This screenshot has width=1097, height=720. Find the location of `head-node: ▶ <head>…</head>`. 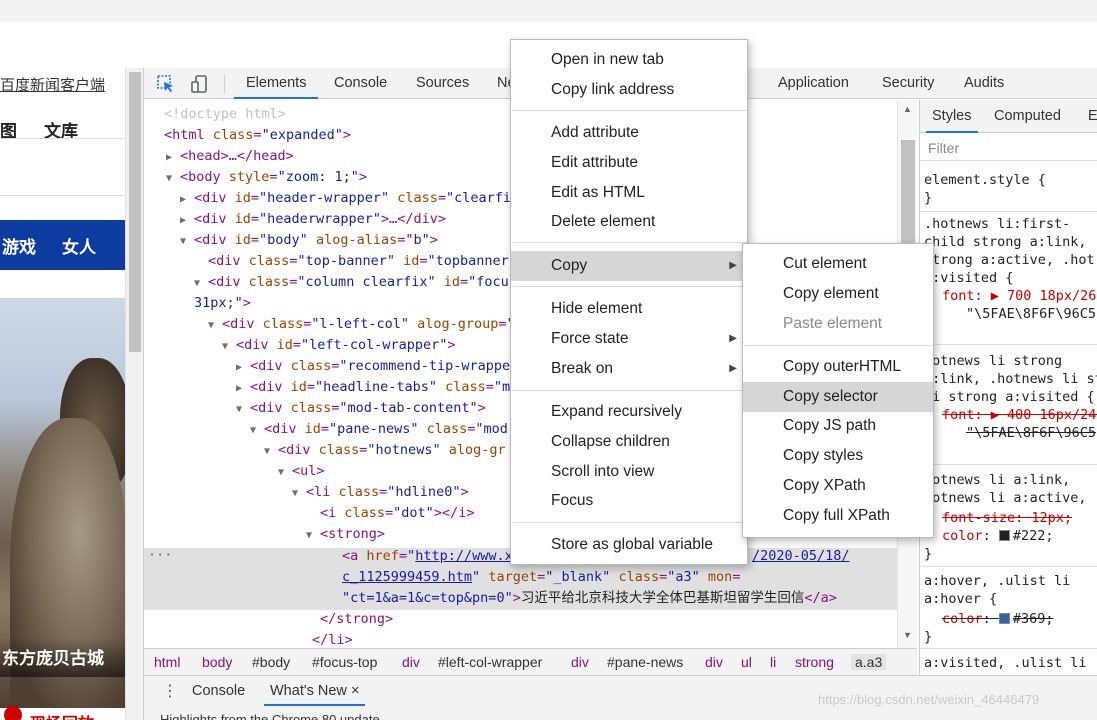

head-node: ▶ <head>…</head> is located at coordinates (230, 156).